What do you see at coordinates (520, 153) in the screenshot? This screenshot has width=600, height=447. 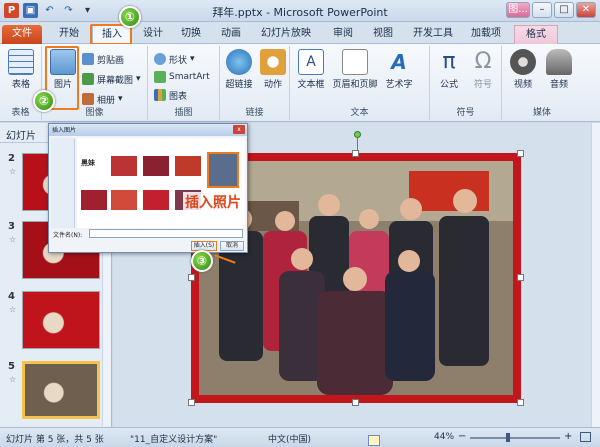 I see `resize-handle-tr` at bounding box center [520, 153].